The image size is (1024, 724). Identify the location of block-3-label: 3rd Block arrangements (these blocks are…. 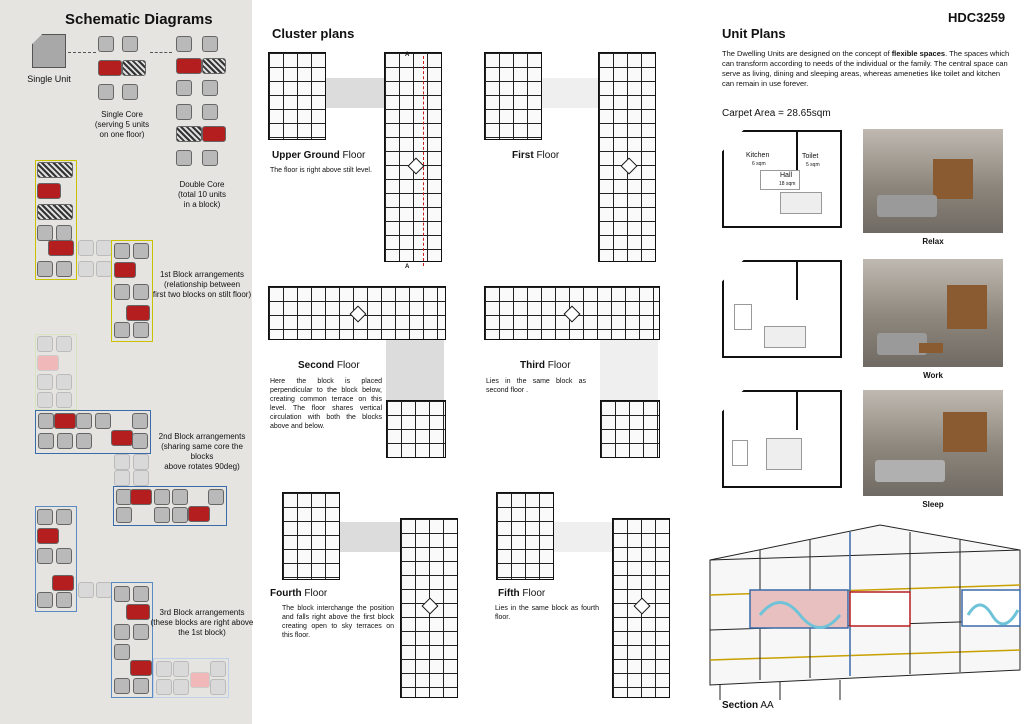
(202, 622).